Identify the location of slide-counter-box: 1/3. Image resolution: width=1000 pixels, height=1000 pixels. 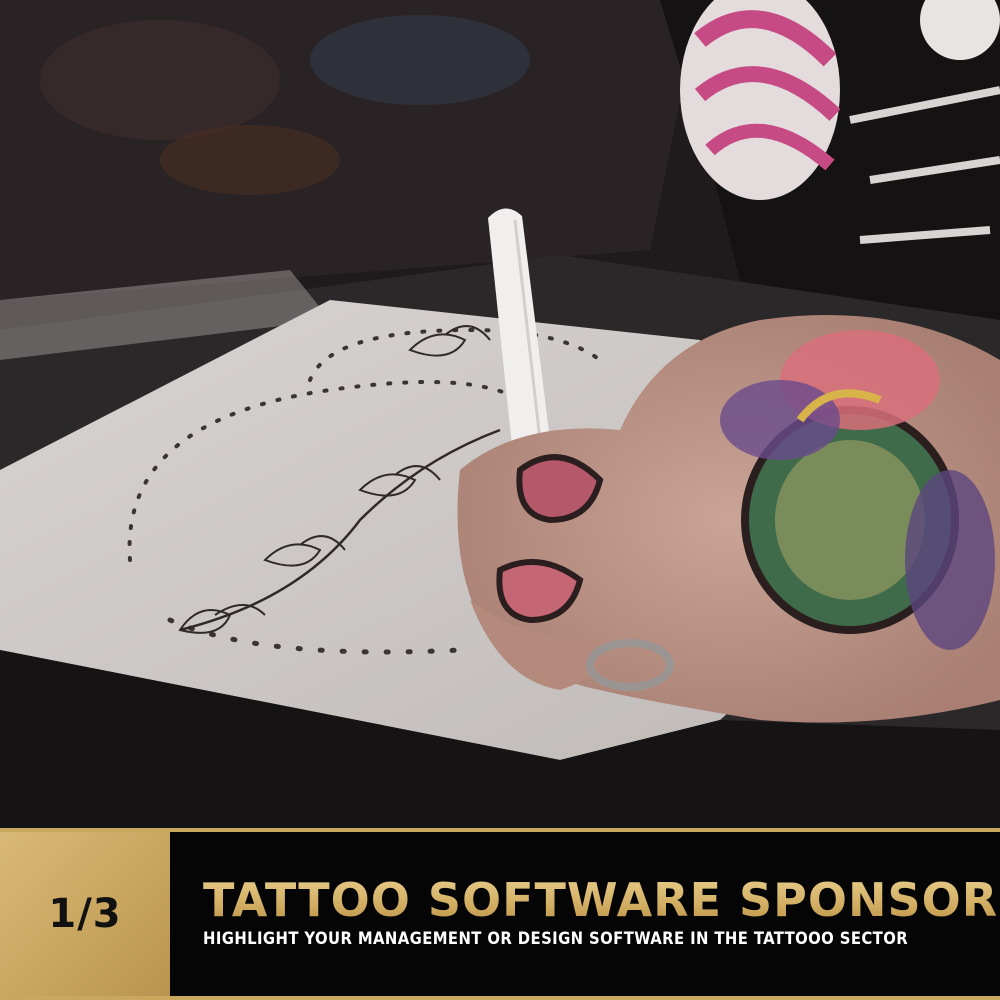
(85, 914).